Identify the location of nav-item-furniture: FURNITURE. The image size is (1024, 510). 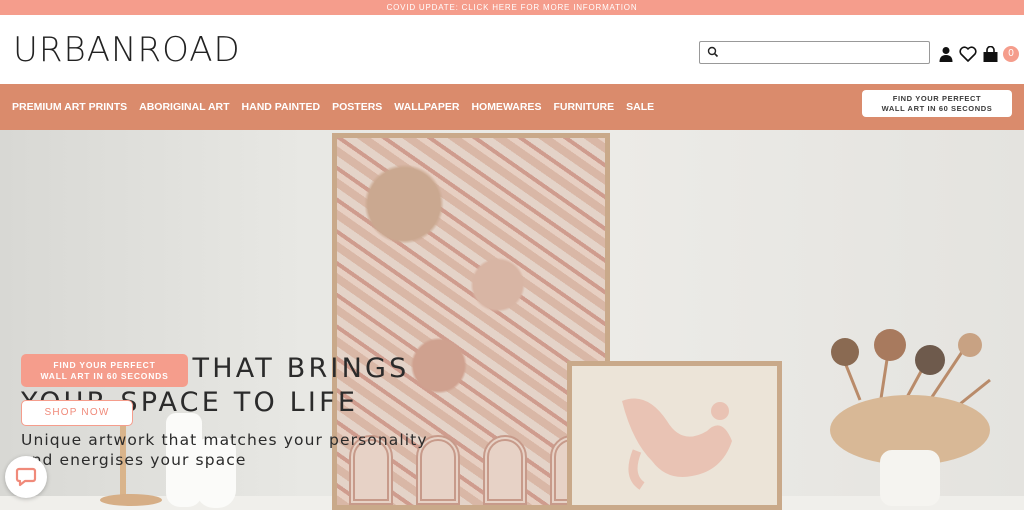
(583, 107).